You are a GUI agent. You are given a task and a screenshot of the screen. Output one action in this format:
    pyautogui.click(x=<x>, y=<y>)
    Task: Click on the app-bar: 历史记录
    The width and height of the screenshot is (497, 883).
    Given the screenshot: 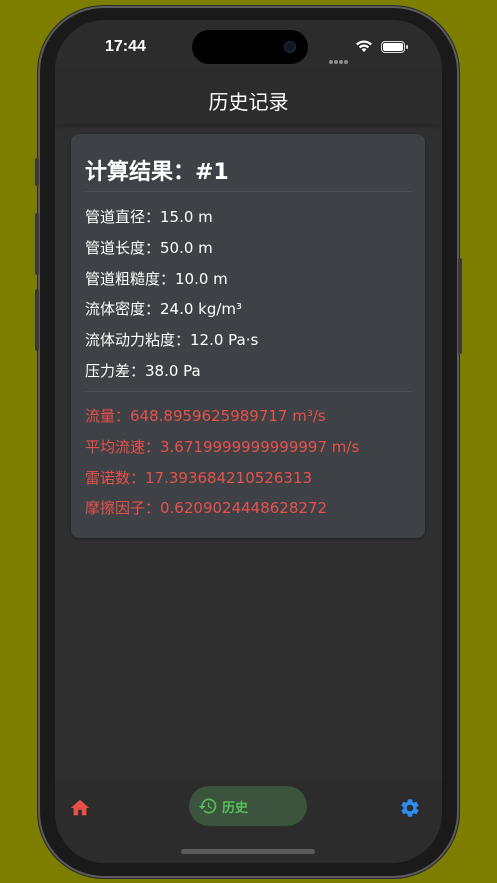 What is the action you would take?
    pyautogui.click(x=248, y=98)
    